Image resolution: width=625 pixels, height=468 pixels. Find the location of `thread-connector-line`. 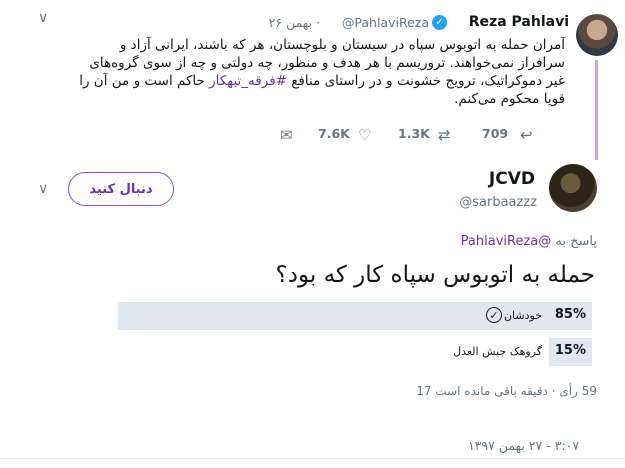

thread-connector-line is located at coordinates (596, 110).